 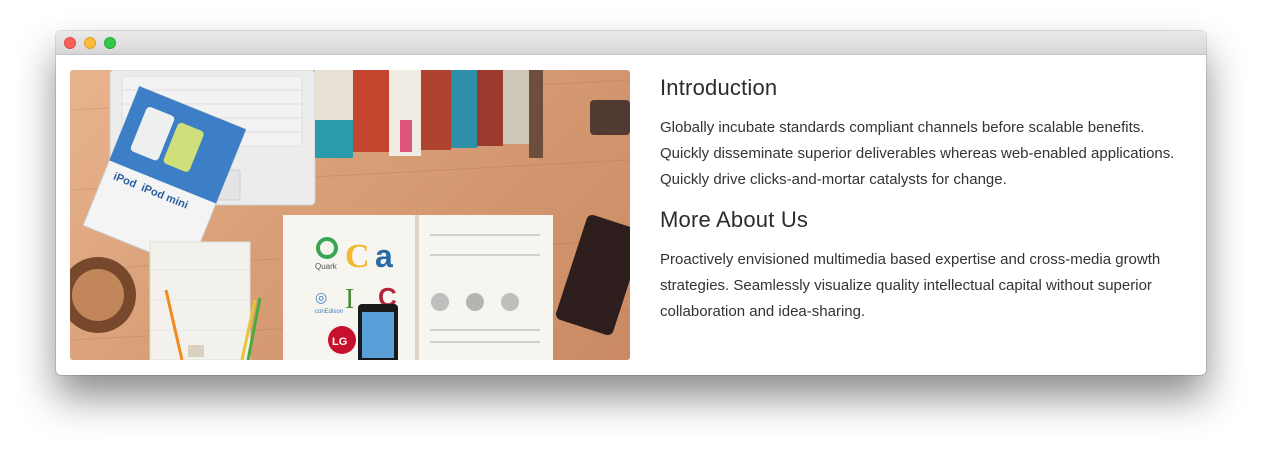 What do you see at coordinates (90, 43) in the screenshot?
I see `minimize-window-button` at bounding box center [90, 43].